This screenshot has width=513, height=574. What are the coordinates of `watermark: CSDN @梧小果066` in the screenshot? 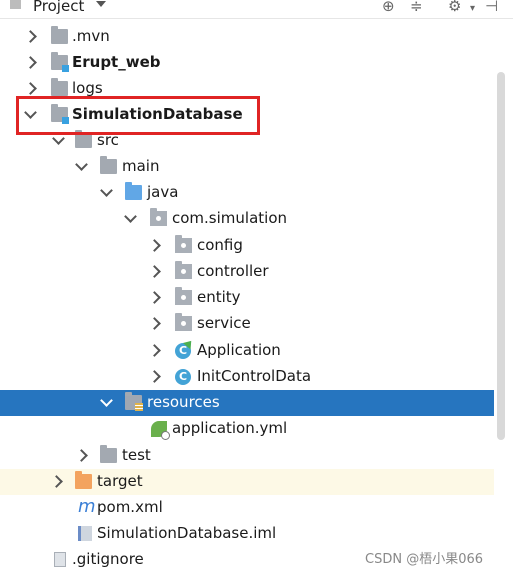 It's located at (424, 559).